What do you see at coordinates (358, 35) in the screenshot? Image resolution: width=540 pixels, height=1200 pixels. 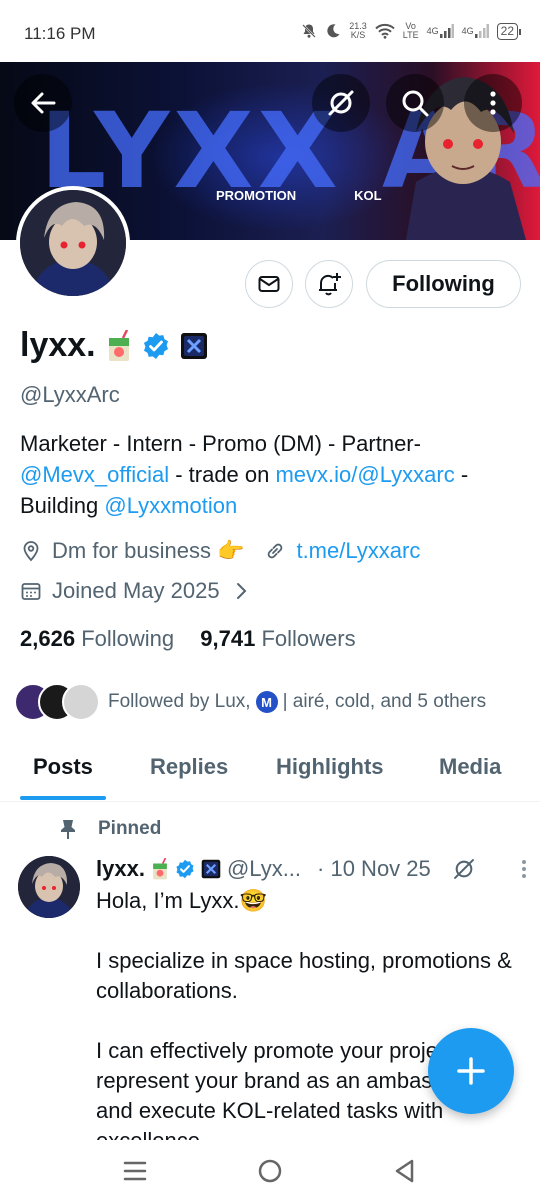 I see `net-speed-unit: K/S` at bounding box center [358, 35].